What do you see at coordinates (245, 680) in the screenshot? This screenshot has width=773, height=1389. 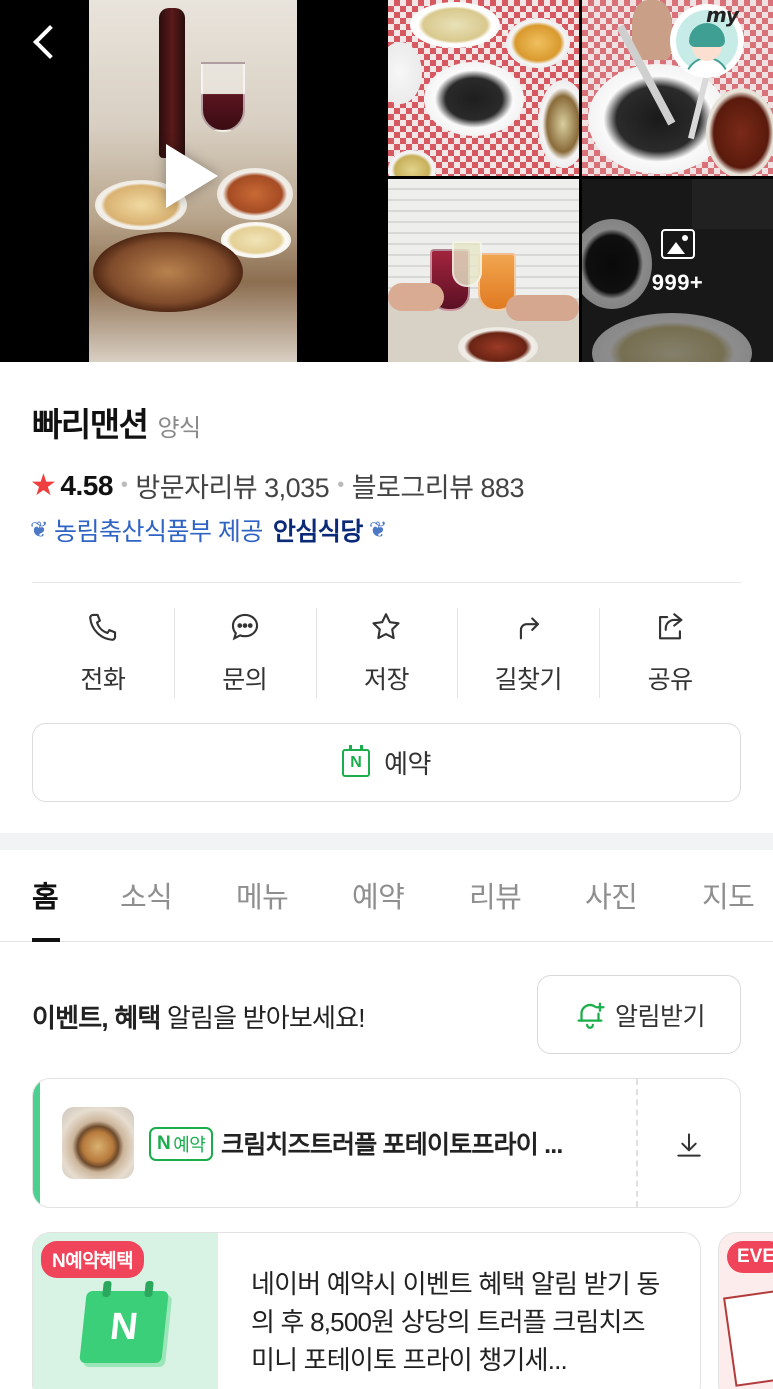 I see `inquiry-label: 문의` at bounding box center [245, 680].